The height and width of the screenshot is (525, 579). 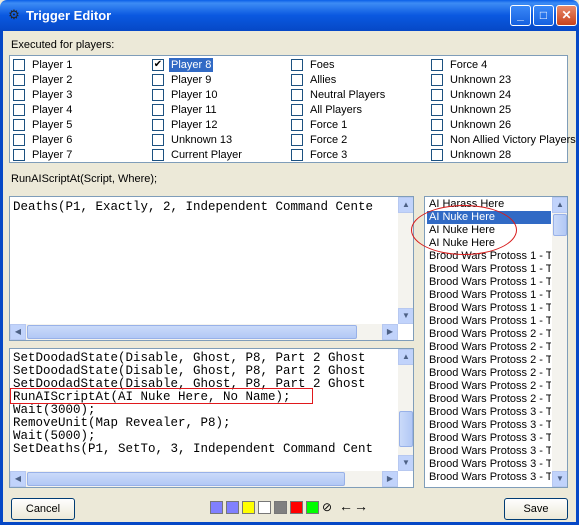 What do you see at coordinates (469, 65) in the screenshot?
I see `player-label: Force 4` at bounding box center [469, 65].